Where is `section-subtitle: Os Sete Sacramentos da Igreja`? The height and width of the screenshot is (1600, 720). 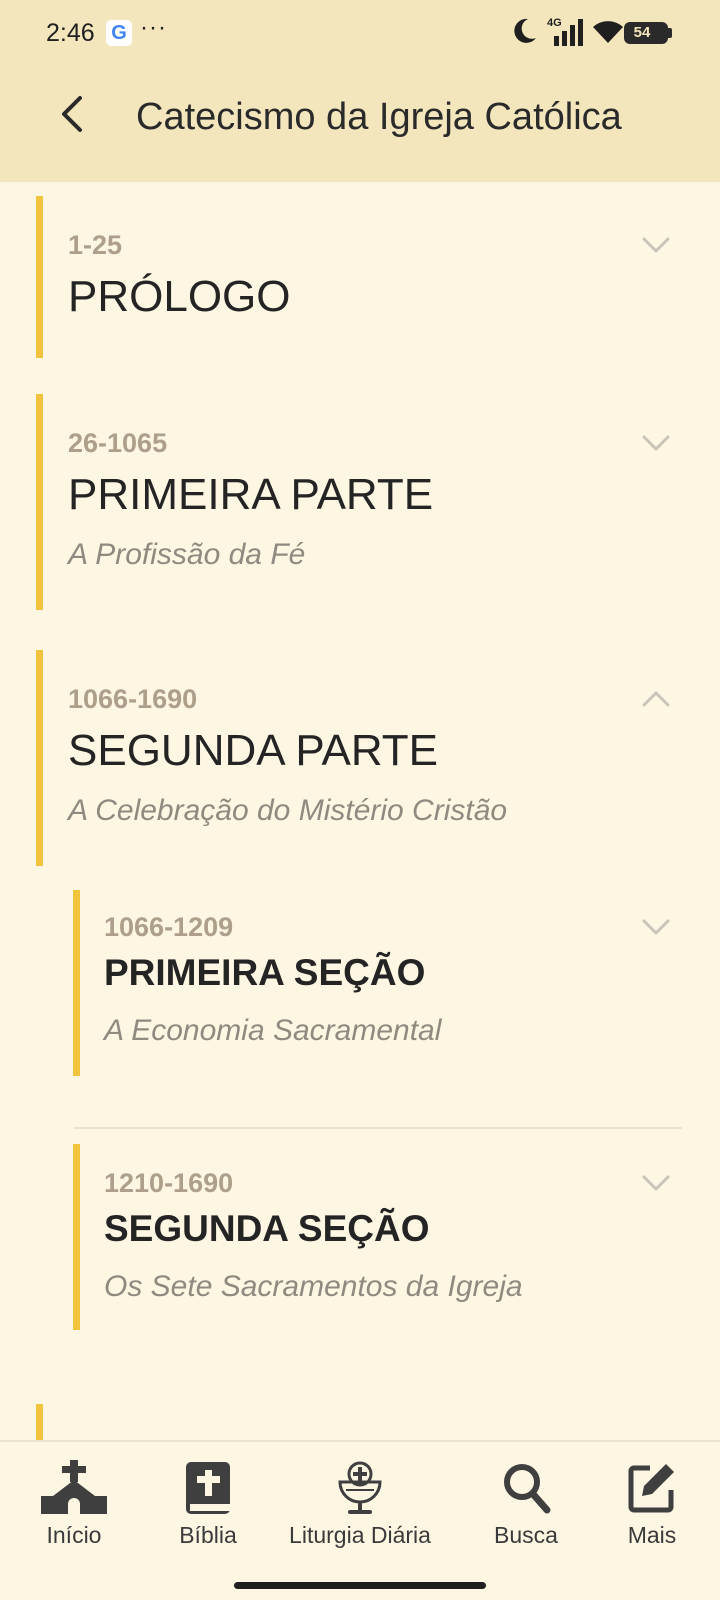
section-subtitle: Os Sete Sacramentos da Igreja is located at coordinates (313, 1286).